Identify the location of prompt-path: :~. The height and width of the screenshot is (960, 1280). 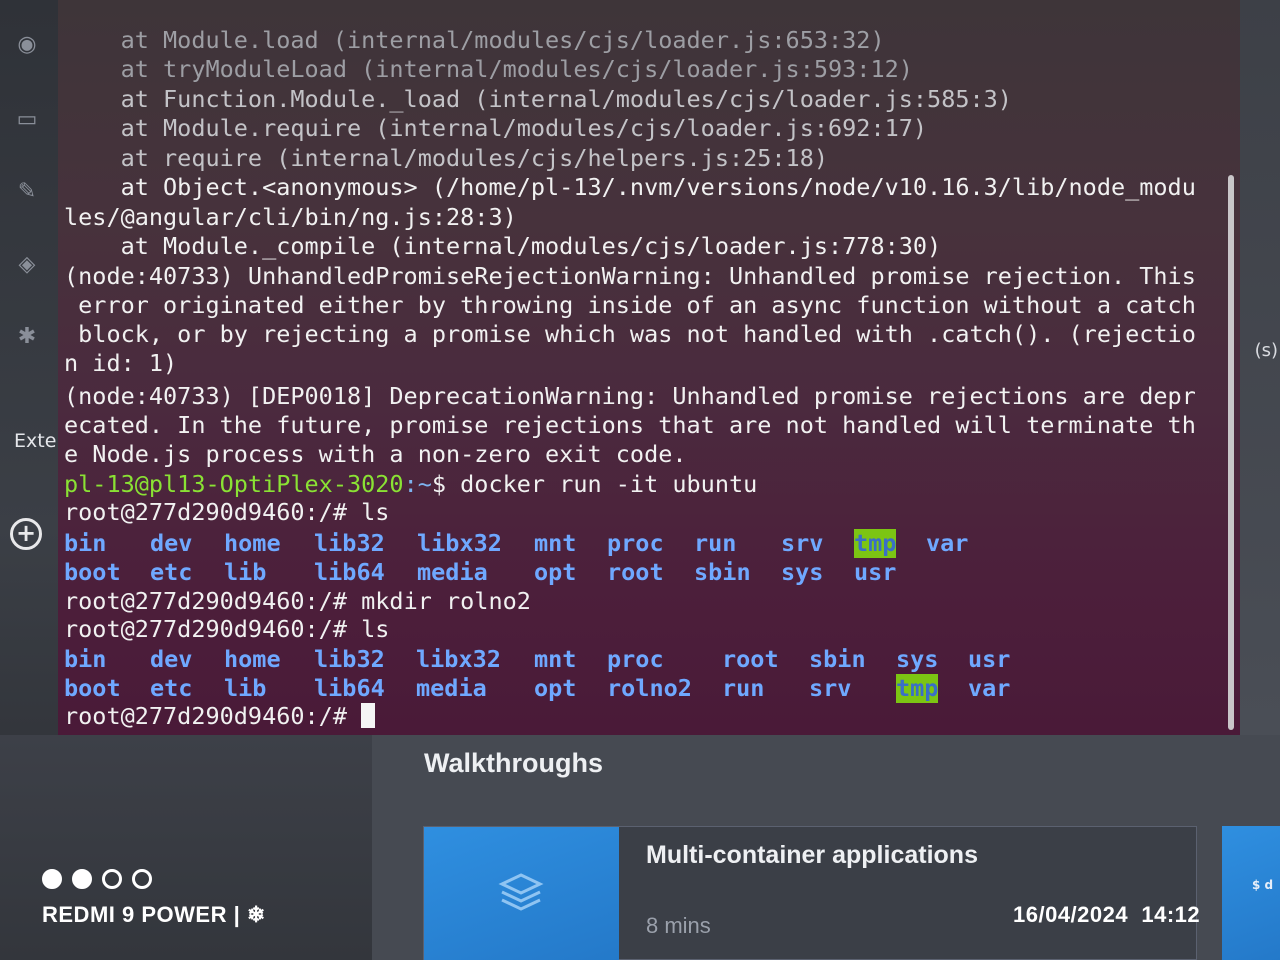
(417, 484).